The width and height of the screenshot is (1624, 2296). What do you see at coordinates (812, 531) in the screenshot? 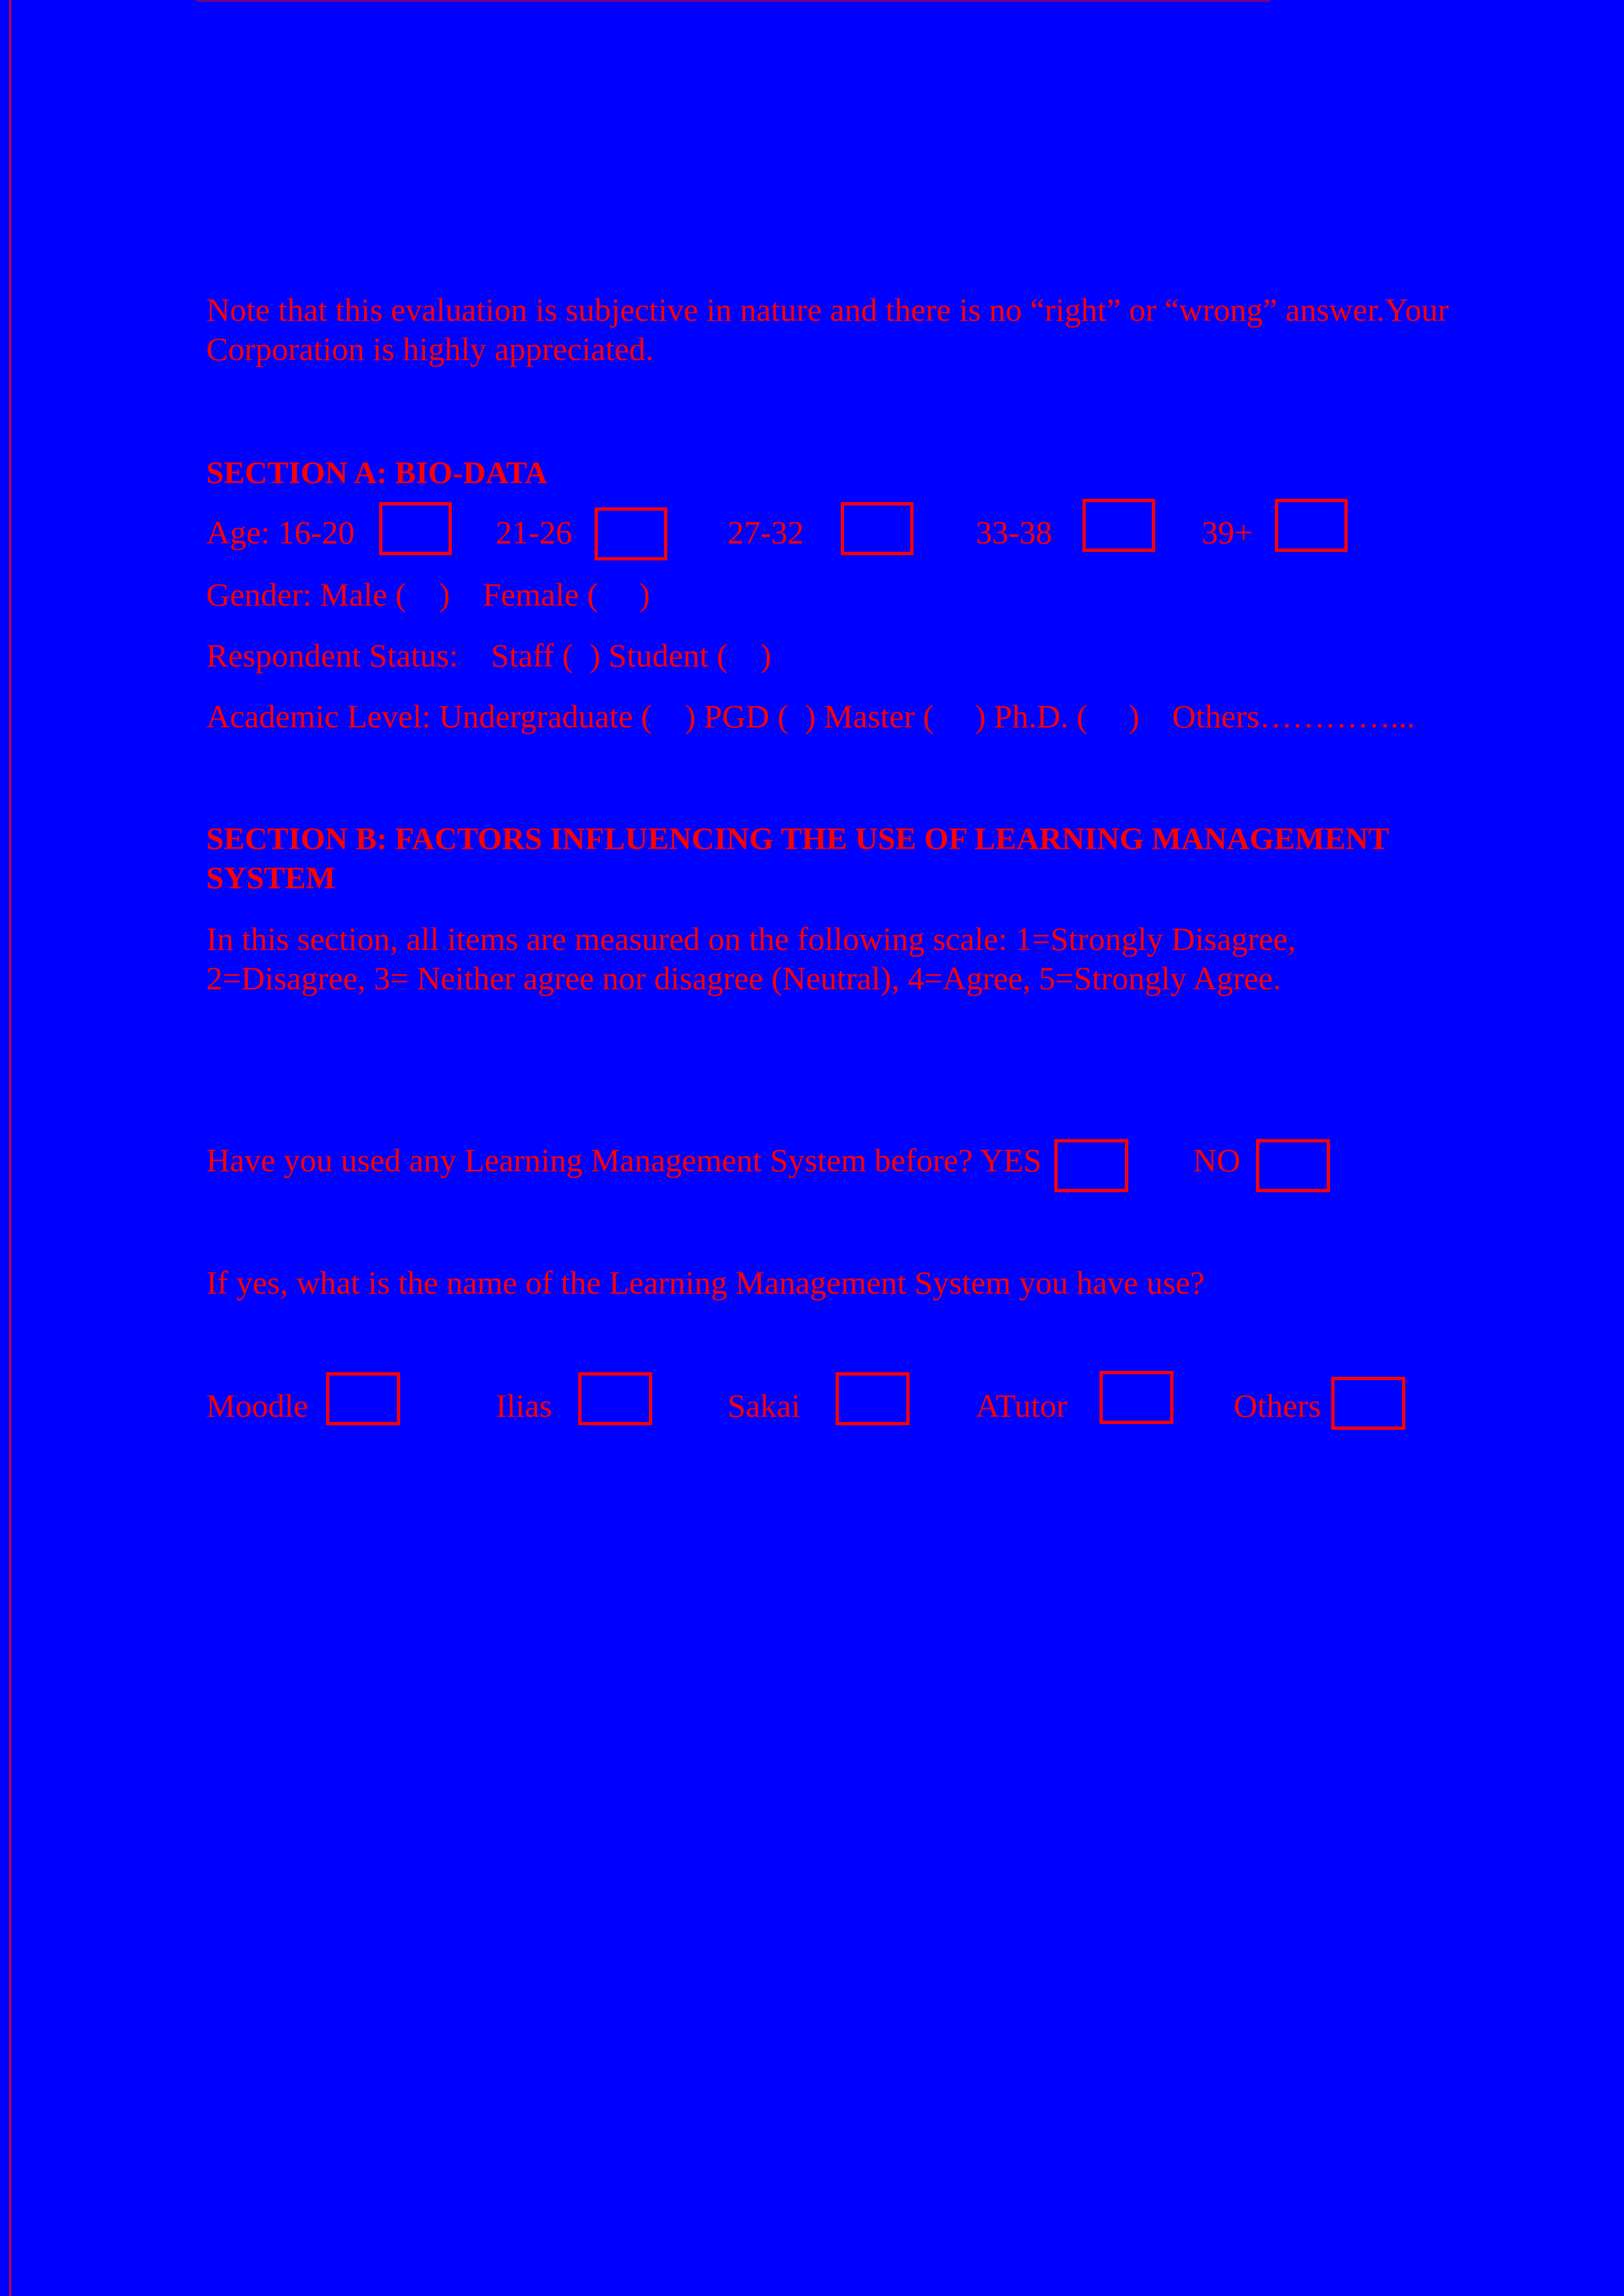
I see `age-row: Age: 16-20 21-26 27-32 33-38 39+` at bounding box center [812, 531].